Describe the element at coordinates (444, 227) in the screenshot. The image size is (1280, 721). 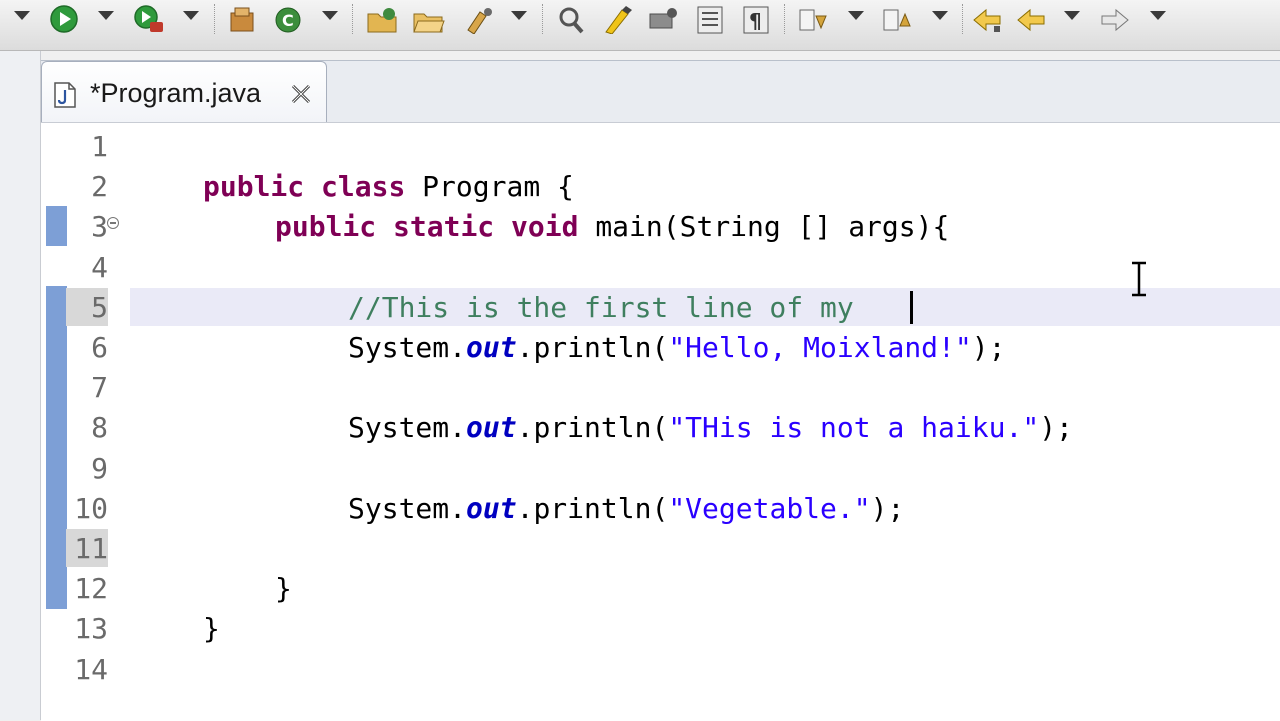
I see `keyword-token: static` at that location.